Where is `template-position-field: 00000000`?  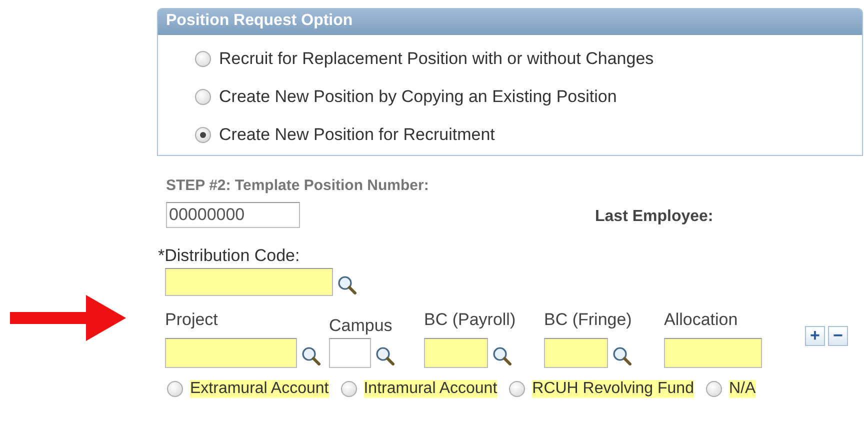
template-position-field: 00000000 is located at coordinates (233, 215).